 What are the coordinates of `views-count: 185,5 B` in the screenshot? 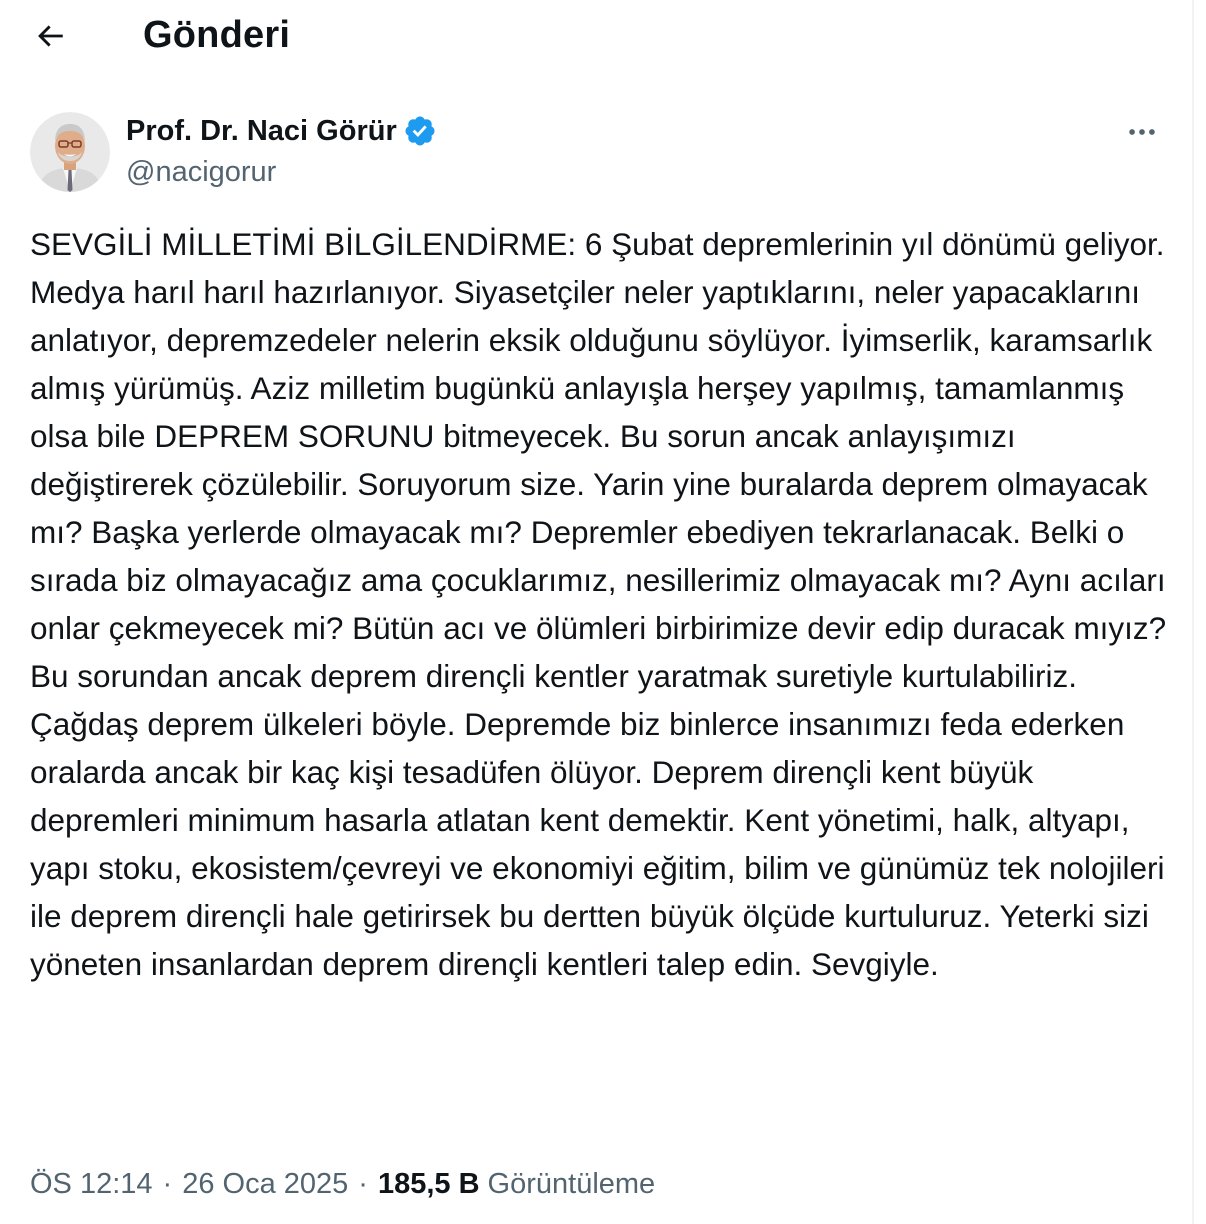 It's located at (428, 1184).